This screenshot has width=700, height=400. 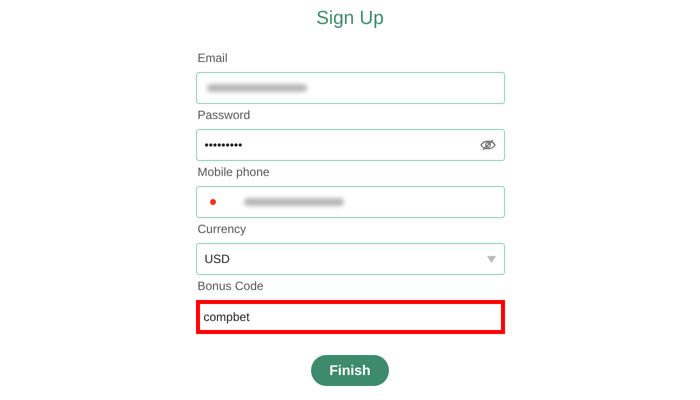 What do you see at coordinates (491, 259) in the screenshot?
I see `dropdown-caret-icon` at bounding box center [491, 259].